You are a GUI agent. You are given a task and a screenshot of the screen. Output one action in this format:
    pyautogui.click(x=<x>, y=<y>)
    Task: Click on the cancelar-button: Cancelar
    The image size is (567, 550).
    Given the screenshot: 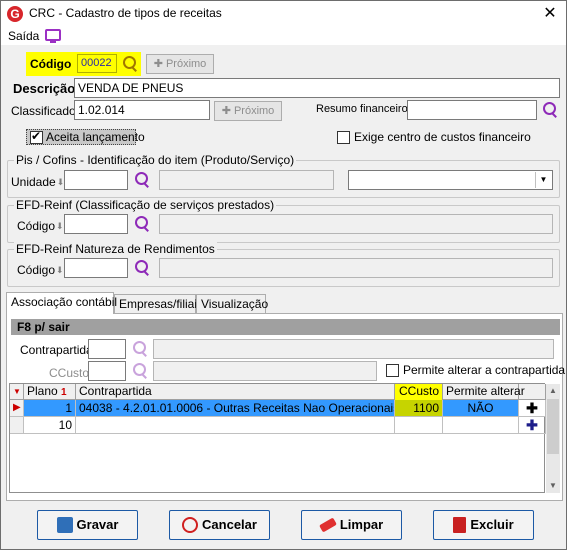 What is the action you would take?
    pyautogui.click(x=219, y=525)
    